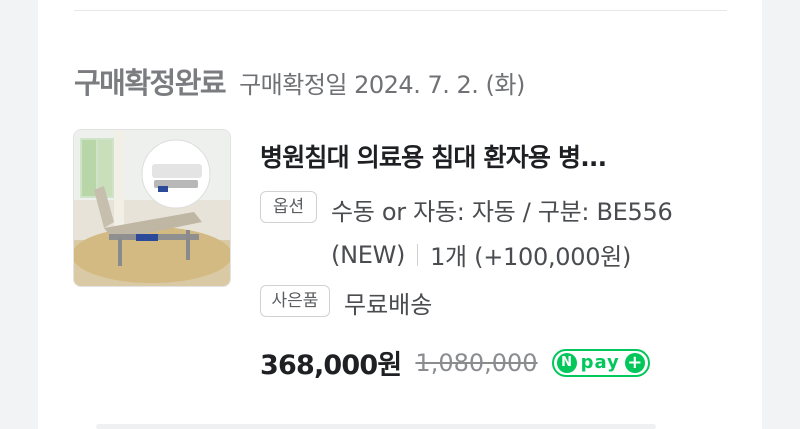  What do you see at coordinates (531, 257) in the screenshot?
I see `quantity-text: 1개 (+100,000원)` at bounding box center [531, 257].